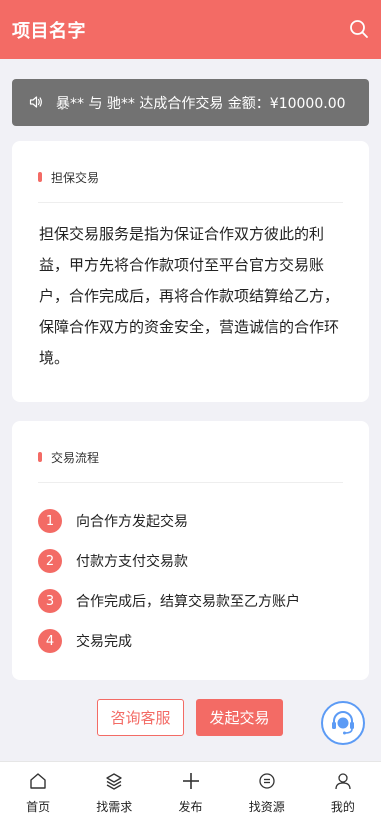 This screenshot has width=381, height=823. What do you see at coordinates (198, 521) in the screenshot?
I see `process-step: 1 向合作方发起交易` at bounding box center [198, 521].